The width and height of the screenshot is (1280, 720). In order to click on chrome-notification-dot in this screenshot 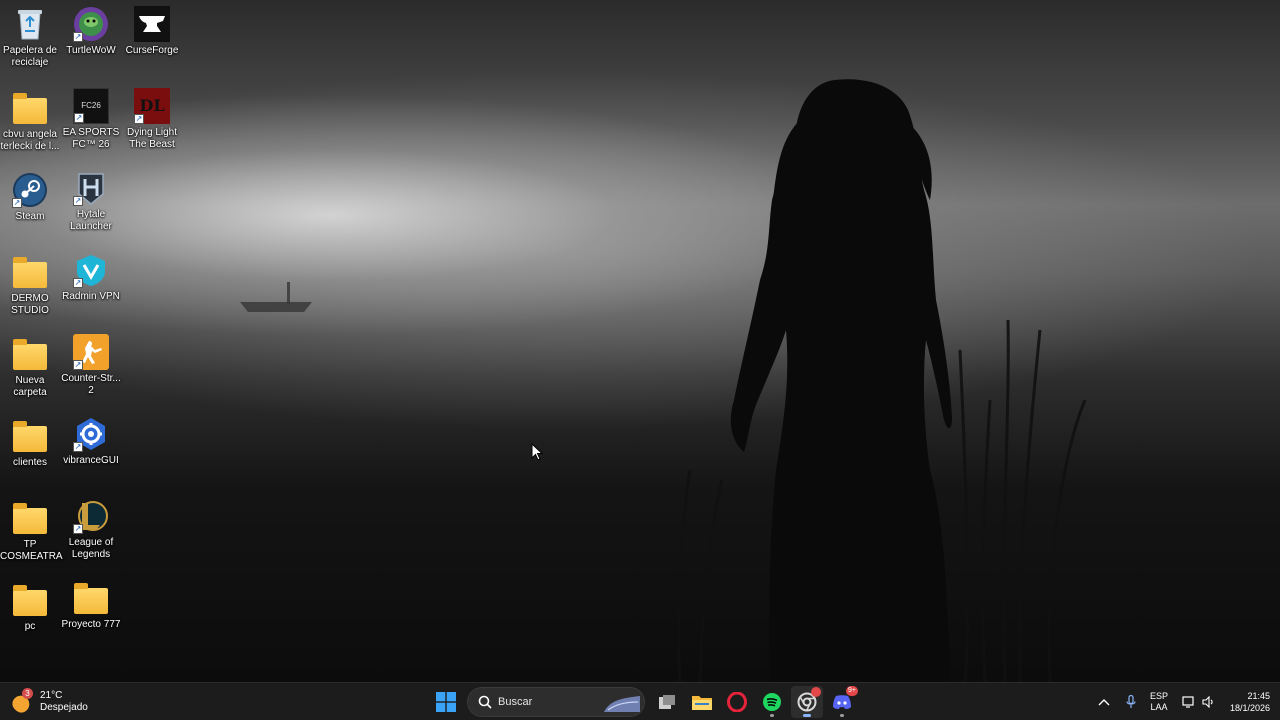, I will do `click(816, 692)`.